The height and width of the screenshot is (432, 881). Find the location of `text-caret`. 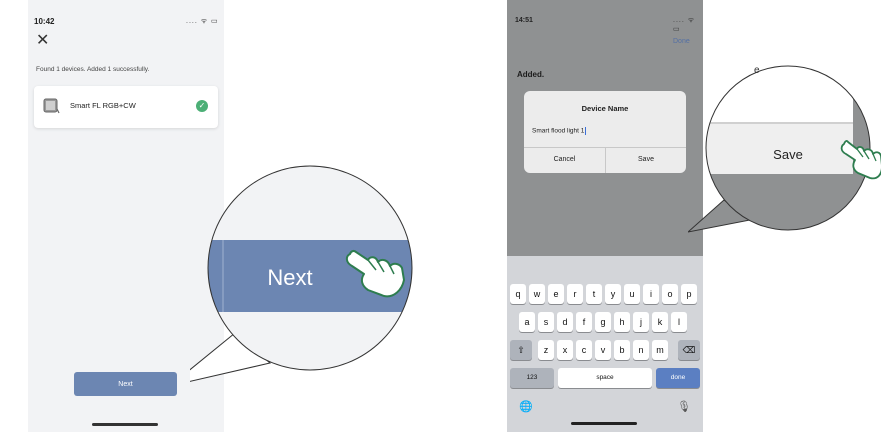

text-caret is located at coordinates (586, 131).